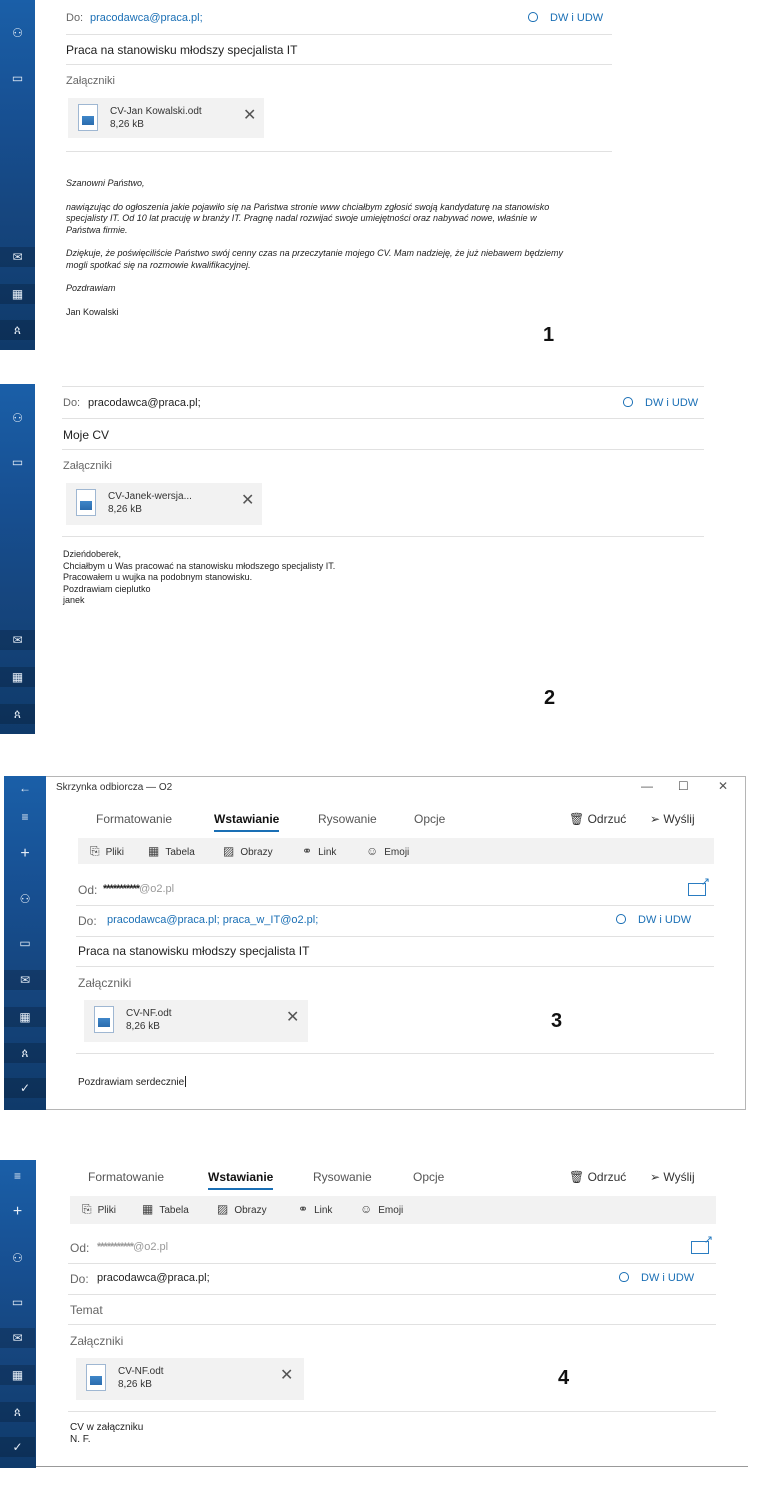 This screenshot has width=757, height=1497. What do you see at coordinates (132, 1247) in the screenshot?
I see `from-field: ***********@o2.pl` at bounding box center [132, 1247].